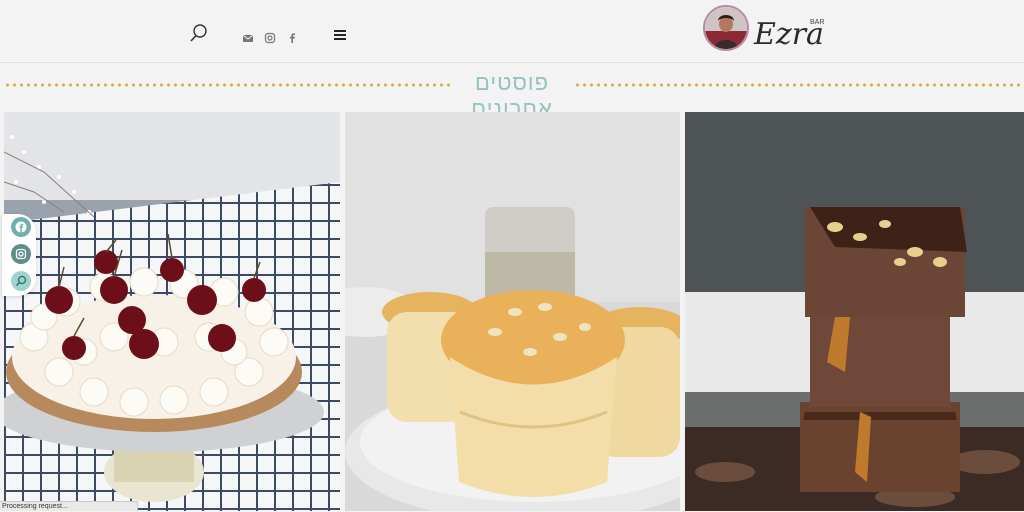 The height and width of the screenshot is (512, 1024). I want to click on floating-social-bar, so click(19, 255).